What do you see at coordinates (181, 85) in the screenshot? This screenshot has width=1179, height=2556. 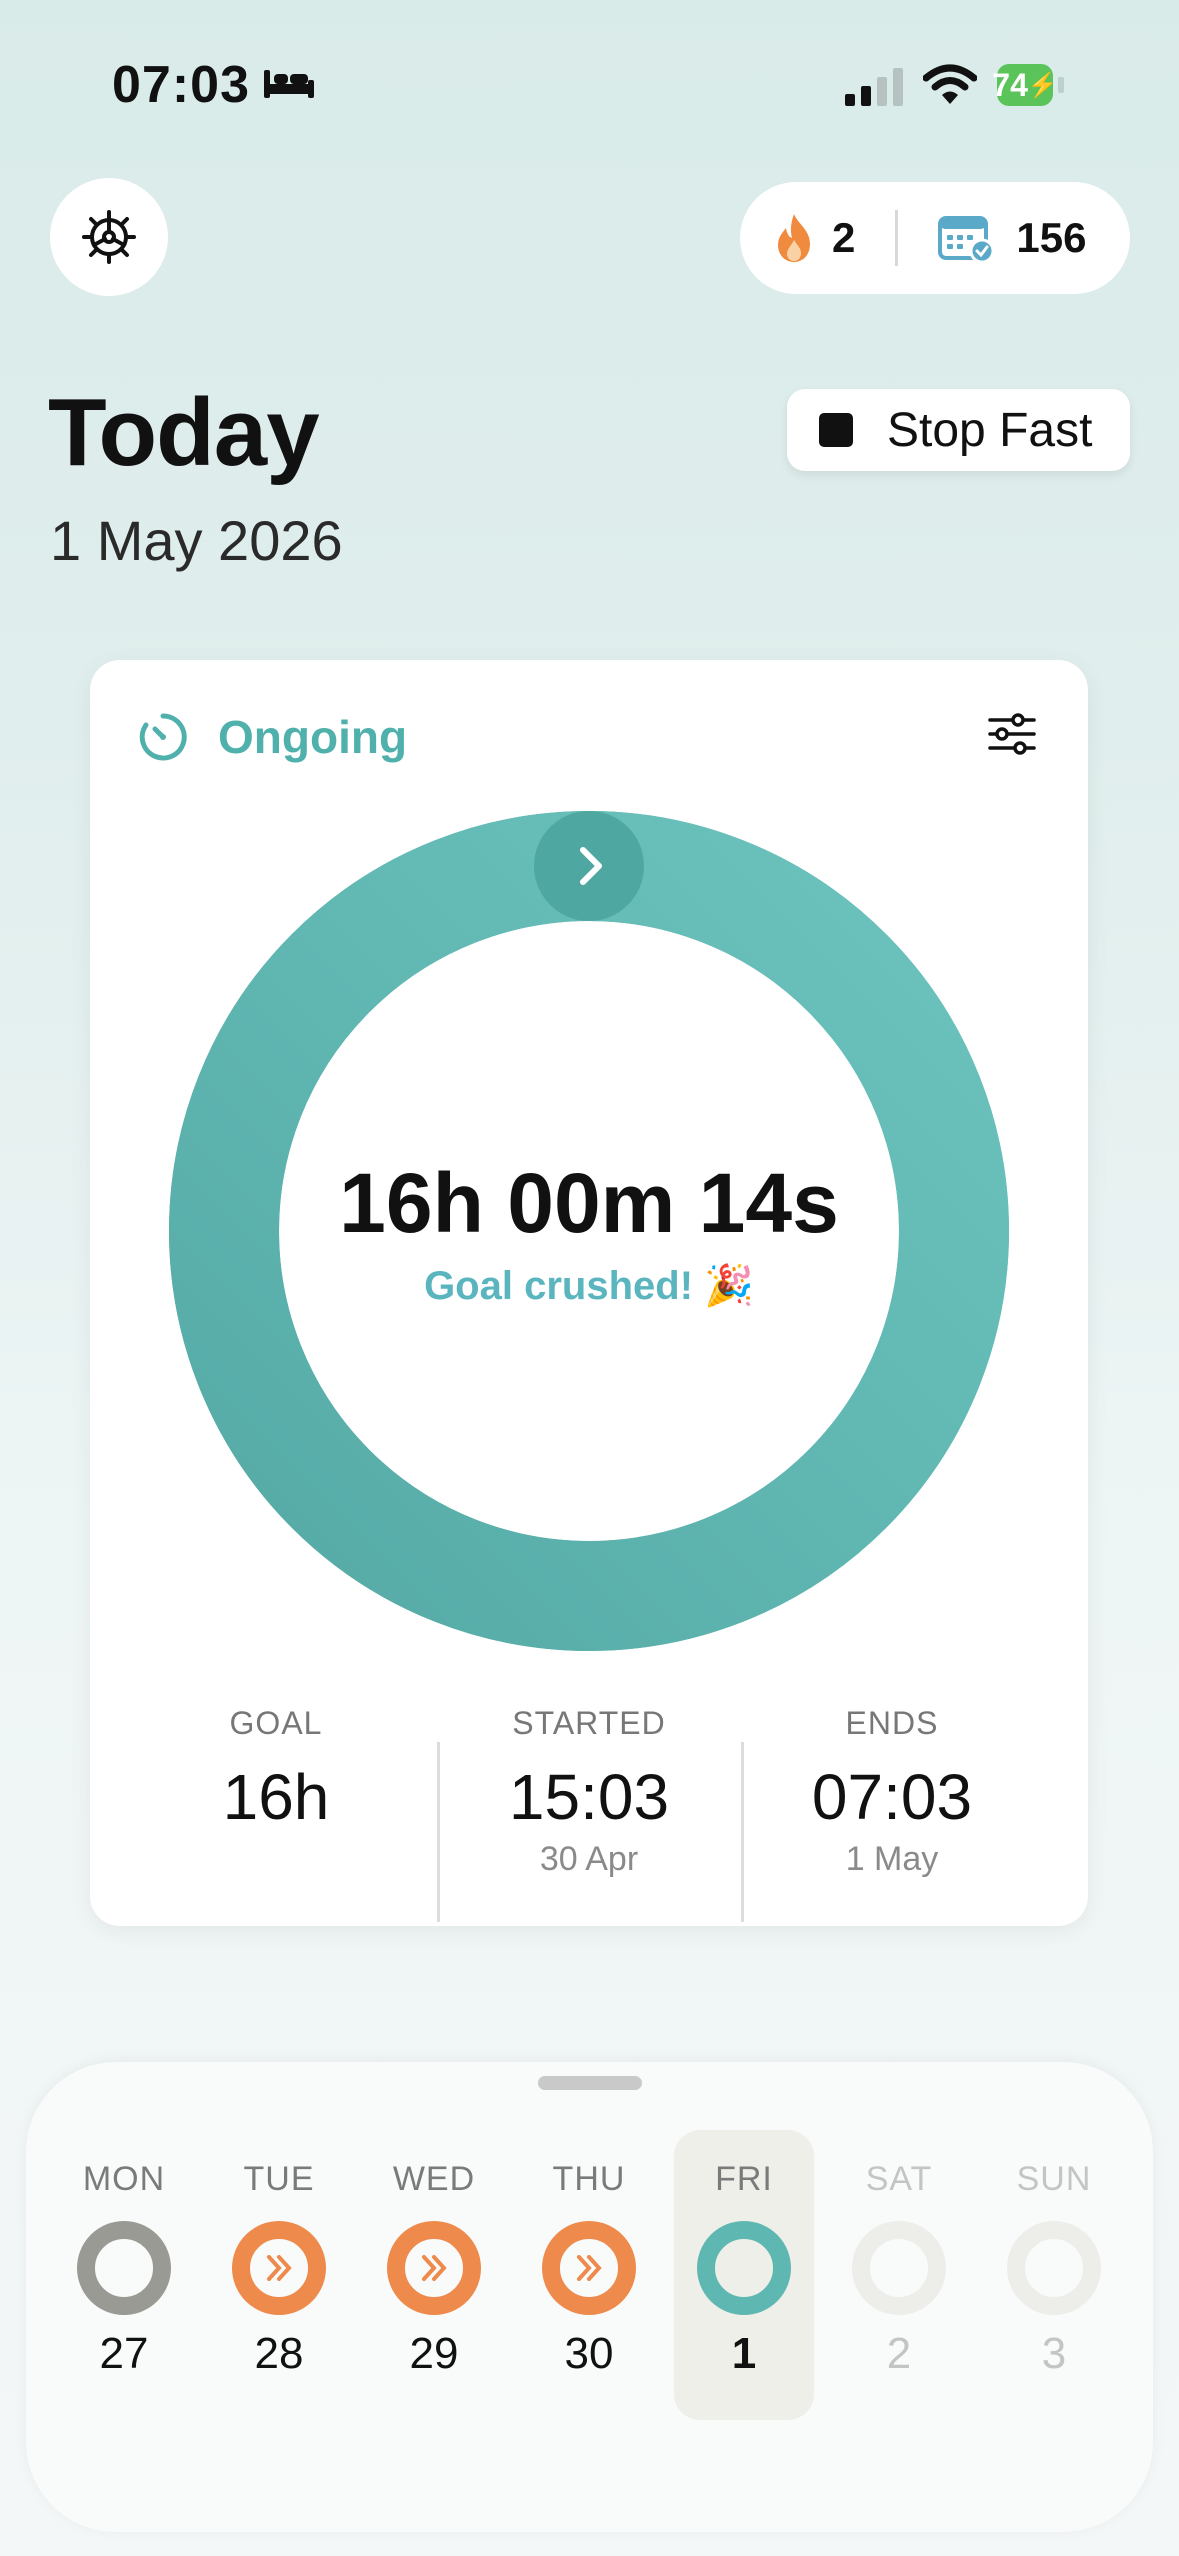 I see `status-time: 07:03` at bounding box center [181, 85].